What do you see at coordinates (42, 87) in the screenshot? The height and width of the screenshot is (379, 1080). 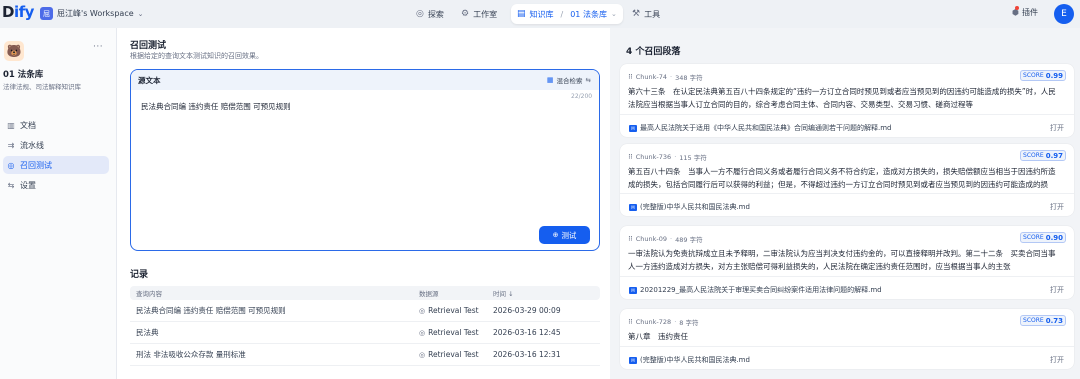 I see `kb-description: 法律法规、司法解释知识库` at bounding box center [42, 87].